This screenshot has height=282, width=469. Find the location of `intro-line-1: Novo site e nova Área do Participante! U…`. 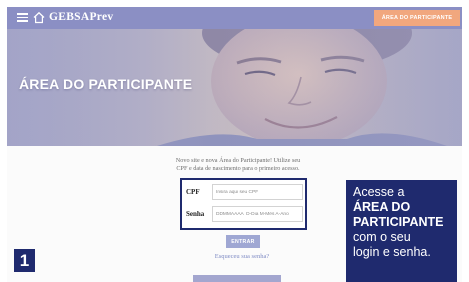

intro-line-1: Novo site e nova Área do Participante! U… is located at coordinates (238, 160).